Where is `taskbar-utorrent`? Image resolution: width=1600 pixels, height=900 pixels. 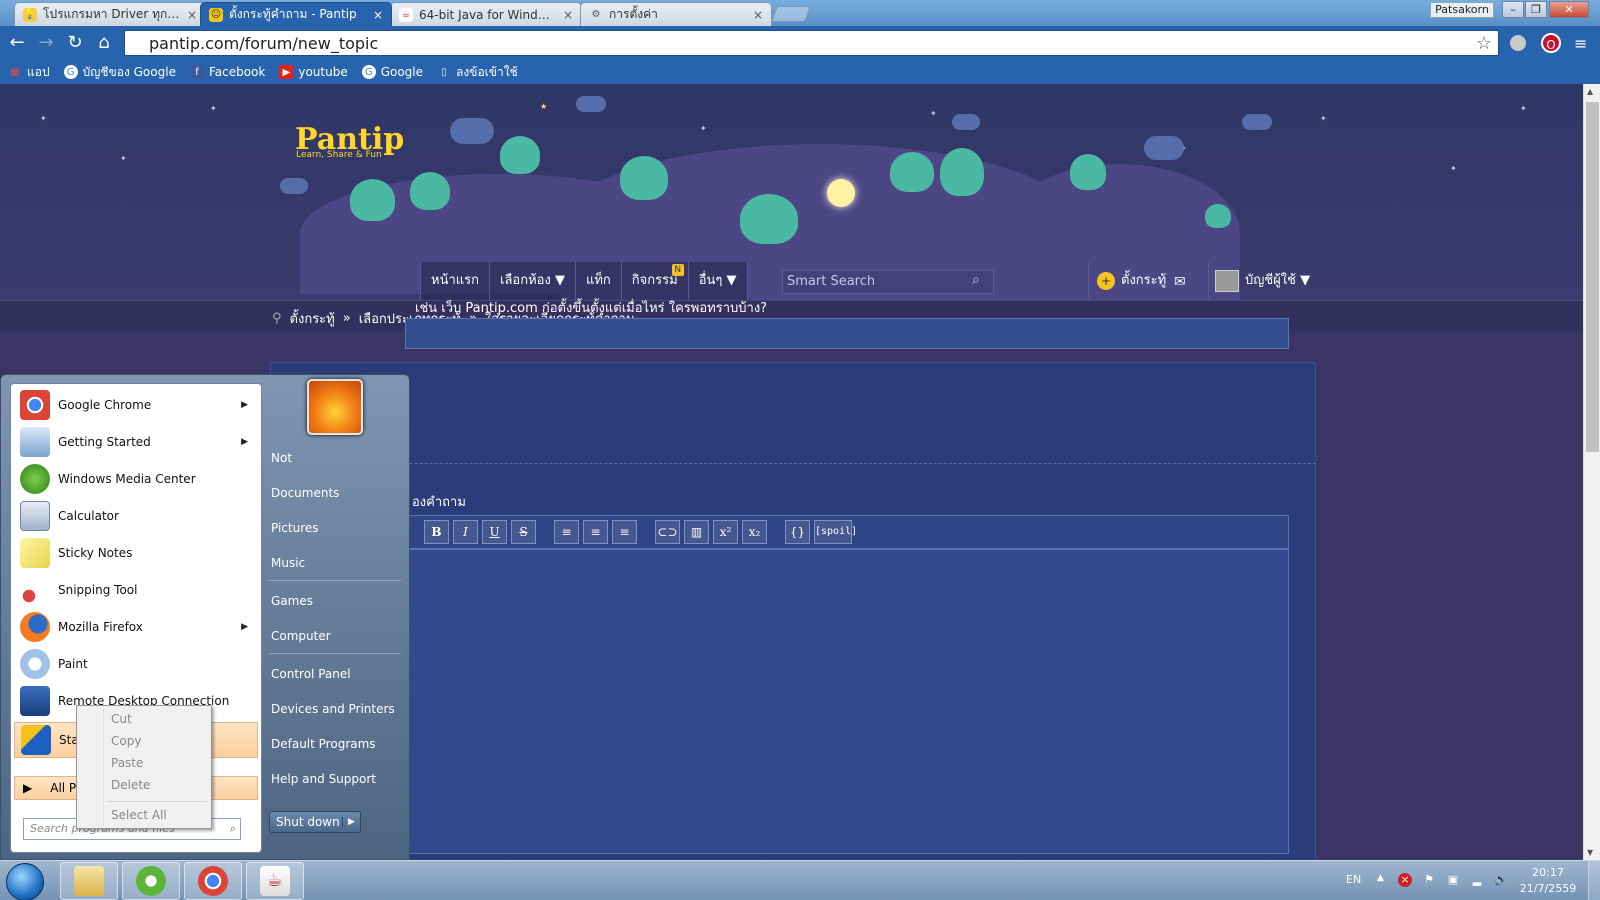
taskbar-utorrent is located at coordinates (151, 881).